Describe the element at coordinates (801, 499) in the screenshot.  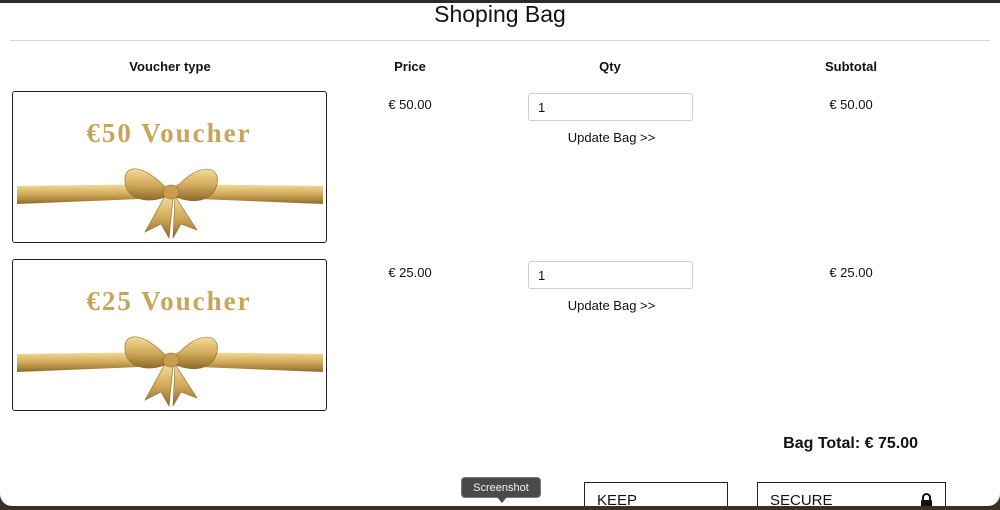
I see `secure-checkout-label: SECURE CHECKOUT` at that location.